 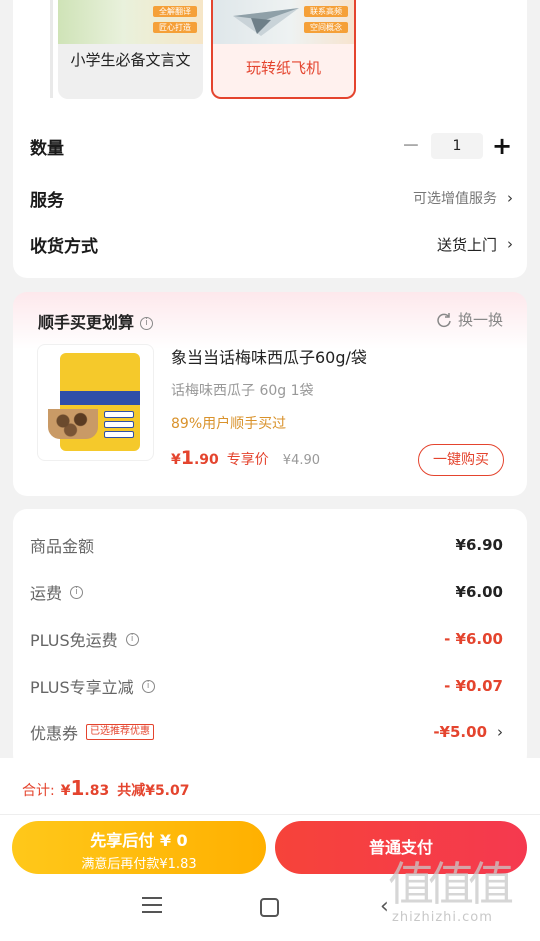 What do you see at coordinates (206, 460) in the screenshot?
I see `price-decimal: .90` at bounding box center [206, 460].